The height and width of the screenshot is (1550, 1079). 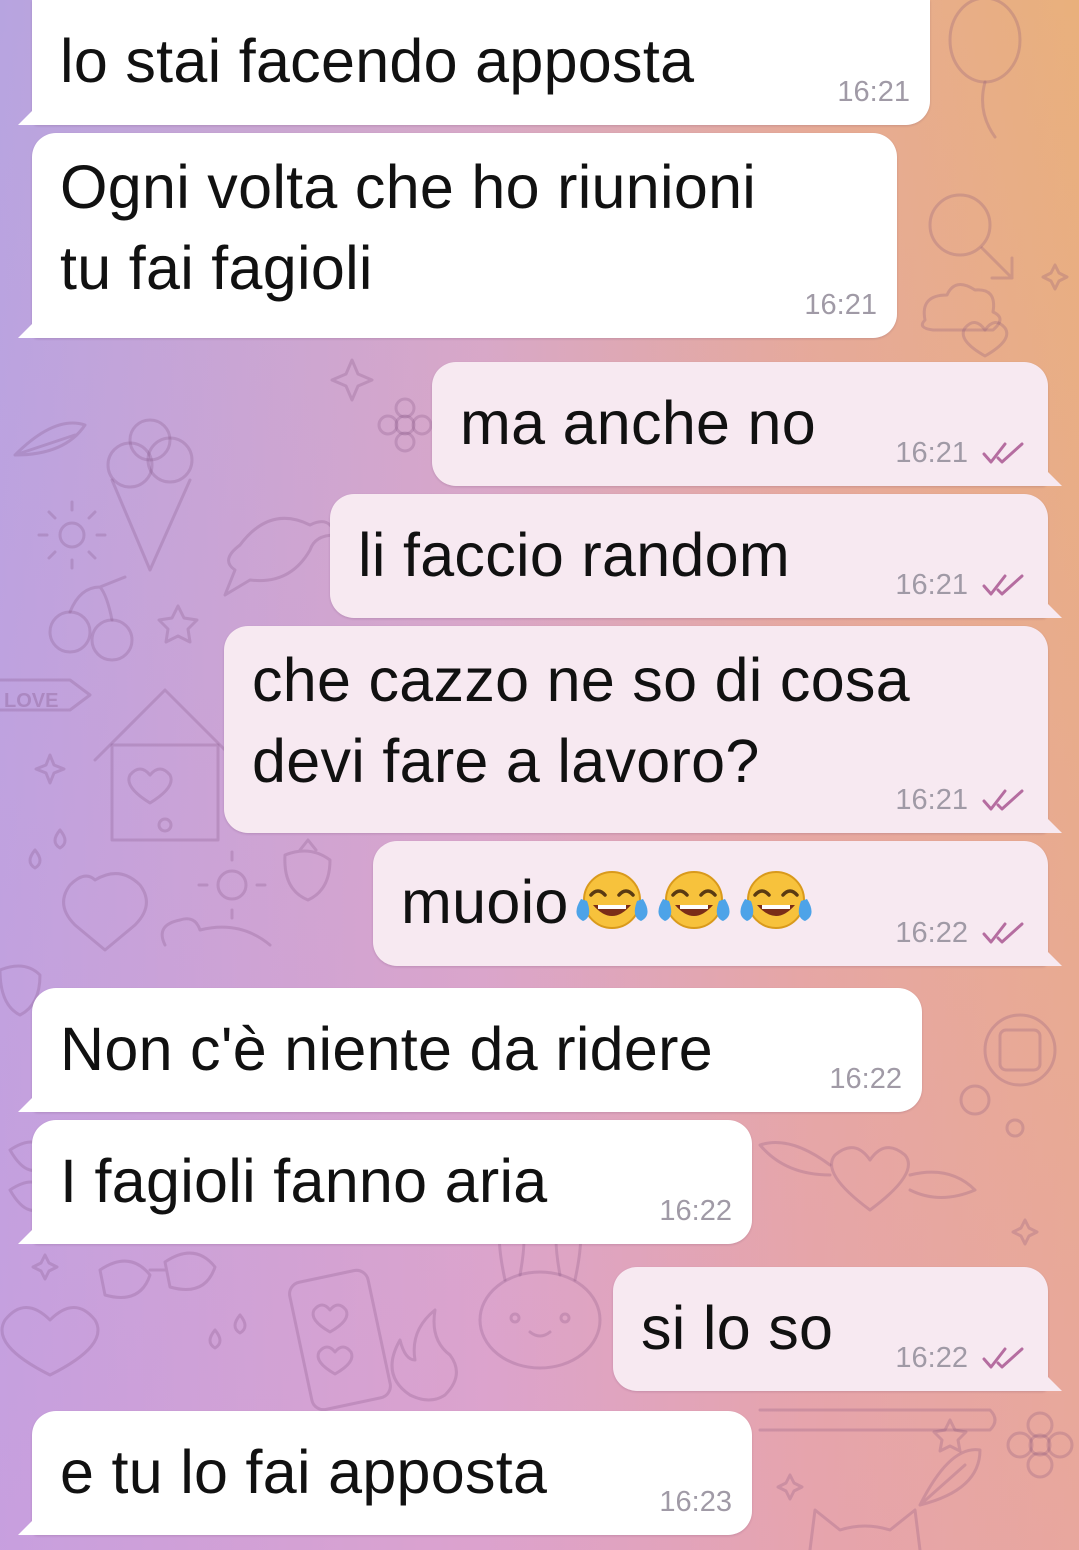 What do you see at coordinates (50, 1341) in the screenshot?
I see `lace-heart-doodle-icon` at bounding box center [50, 1341].